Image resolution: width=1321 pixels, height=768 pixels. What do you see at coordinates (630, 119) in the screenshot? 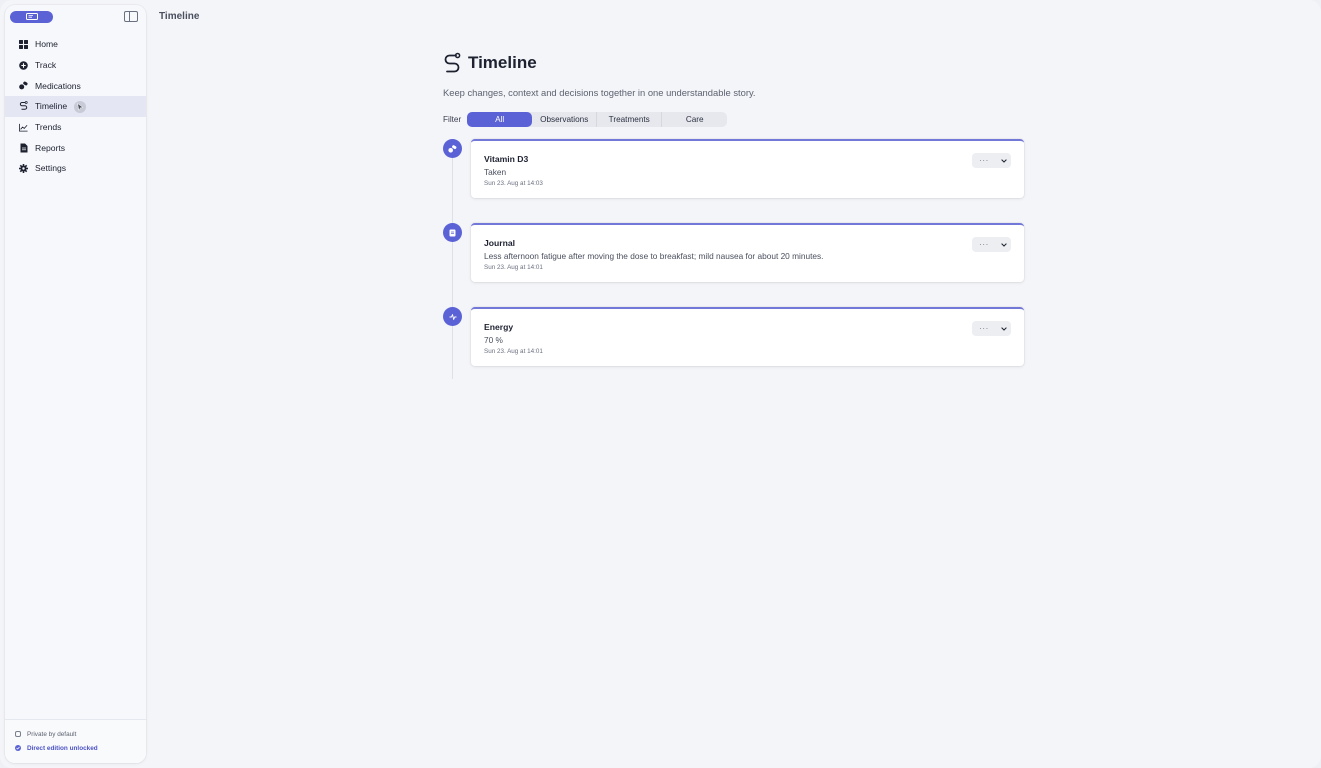
I see `filter-option-treatments: Treatments` at bounding box center [630, 119].